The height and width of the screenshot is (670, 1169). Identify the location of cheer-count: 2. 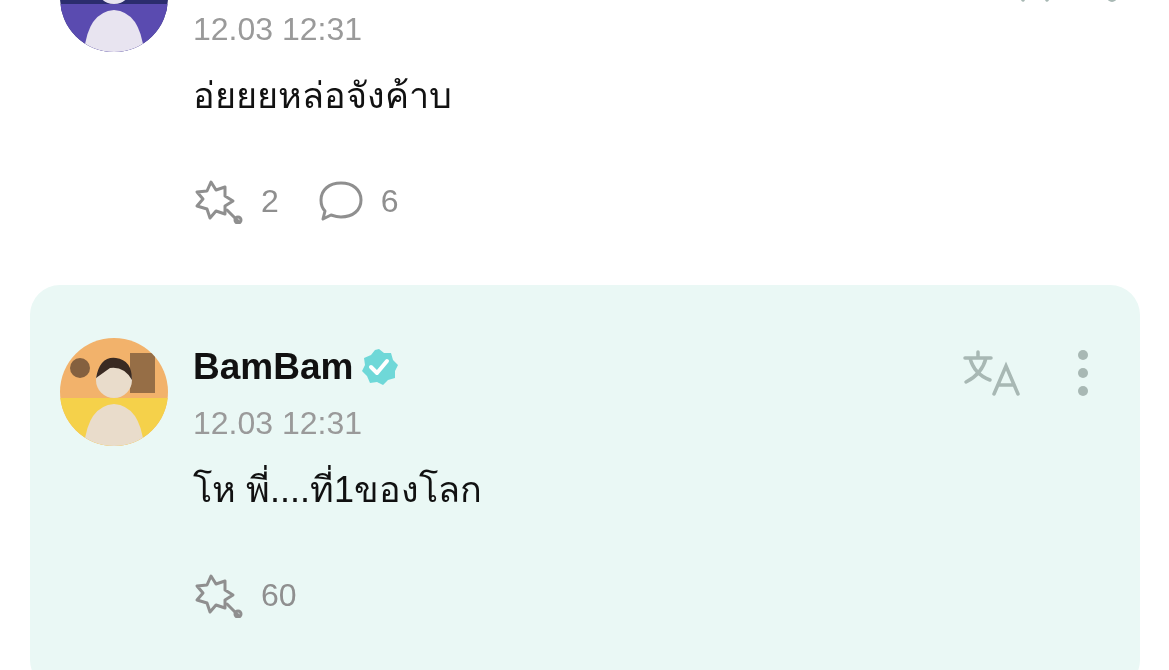
(270, 201).